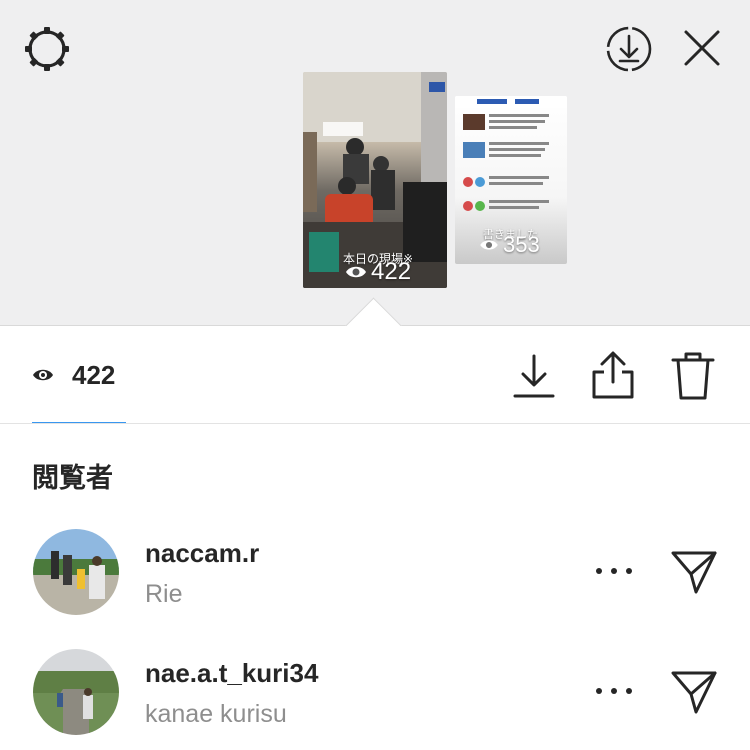 The image size is (750, 750). Describe the element at coordinates (47, 49) in the screenshot. I see `gear-icon` at that location.